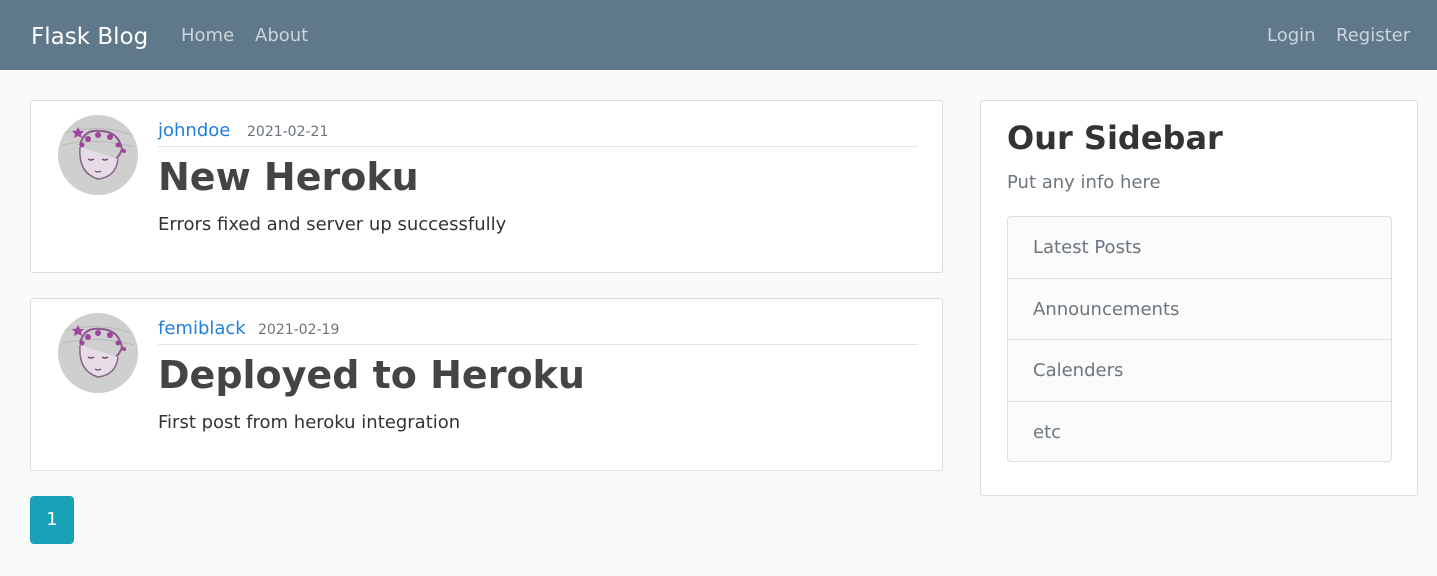 The image size is (1437, 576). Describe the element at coordinates (202, 329) in the screenshot. I see `post-author-link: femiblack` at that location.